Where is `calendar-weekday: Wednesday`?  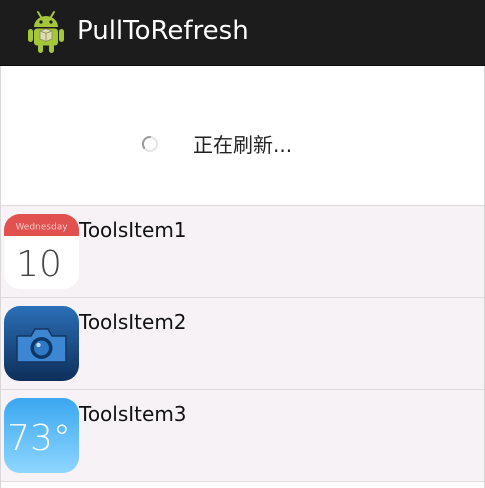 calendar-weekday: Wednesday is located at coordinates (41, 228).